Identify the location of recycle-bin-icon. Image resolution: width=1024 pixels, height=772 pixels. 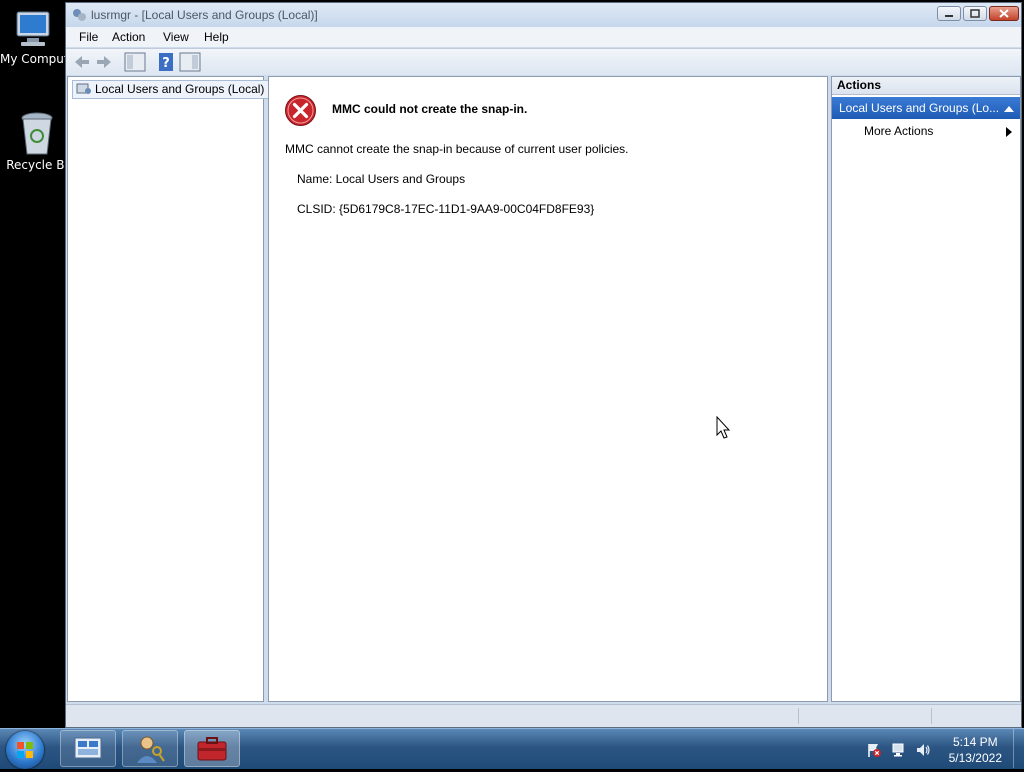
(37, 133).